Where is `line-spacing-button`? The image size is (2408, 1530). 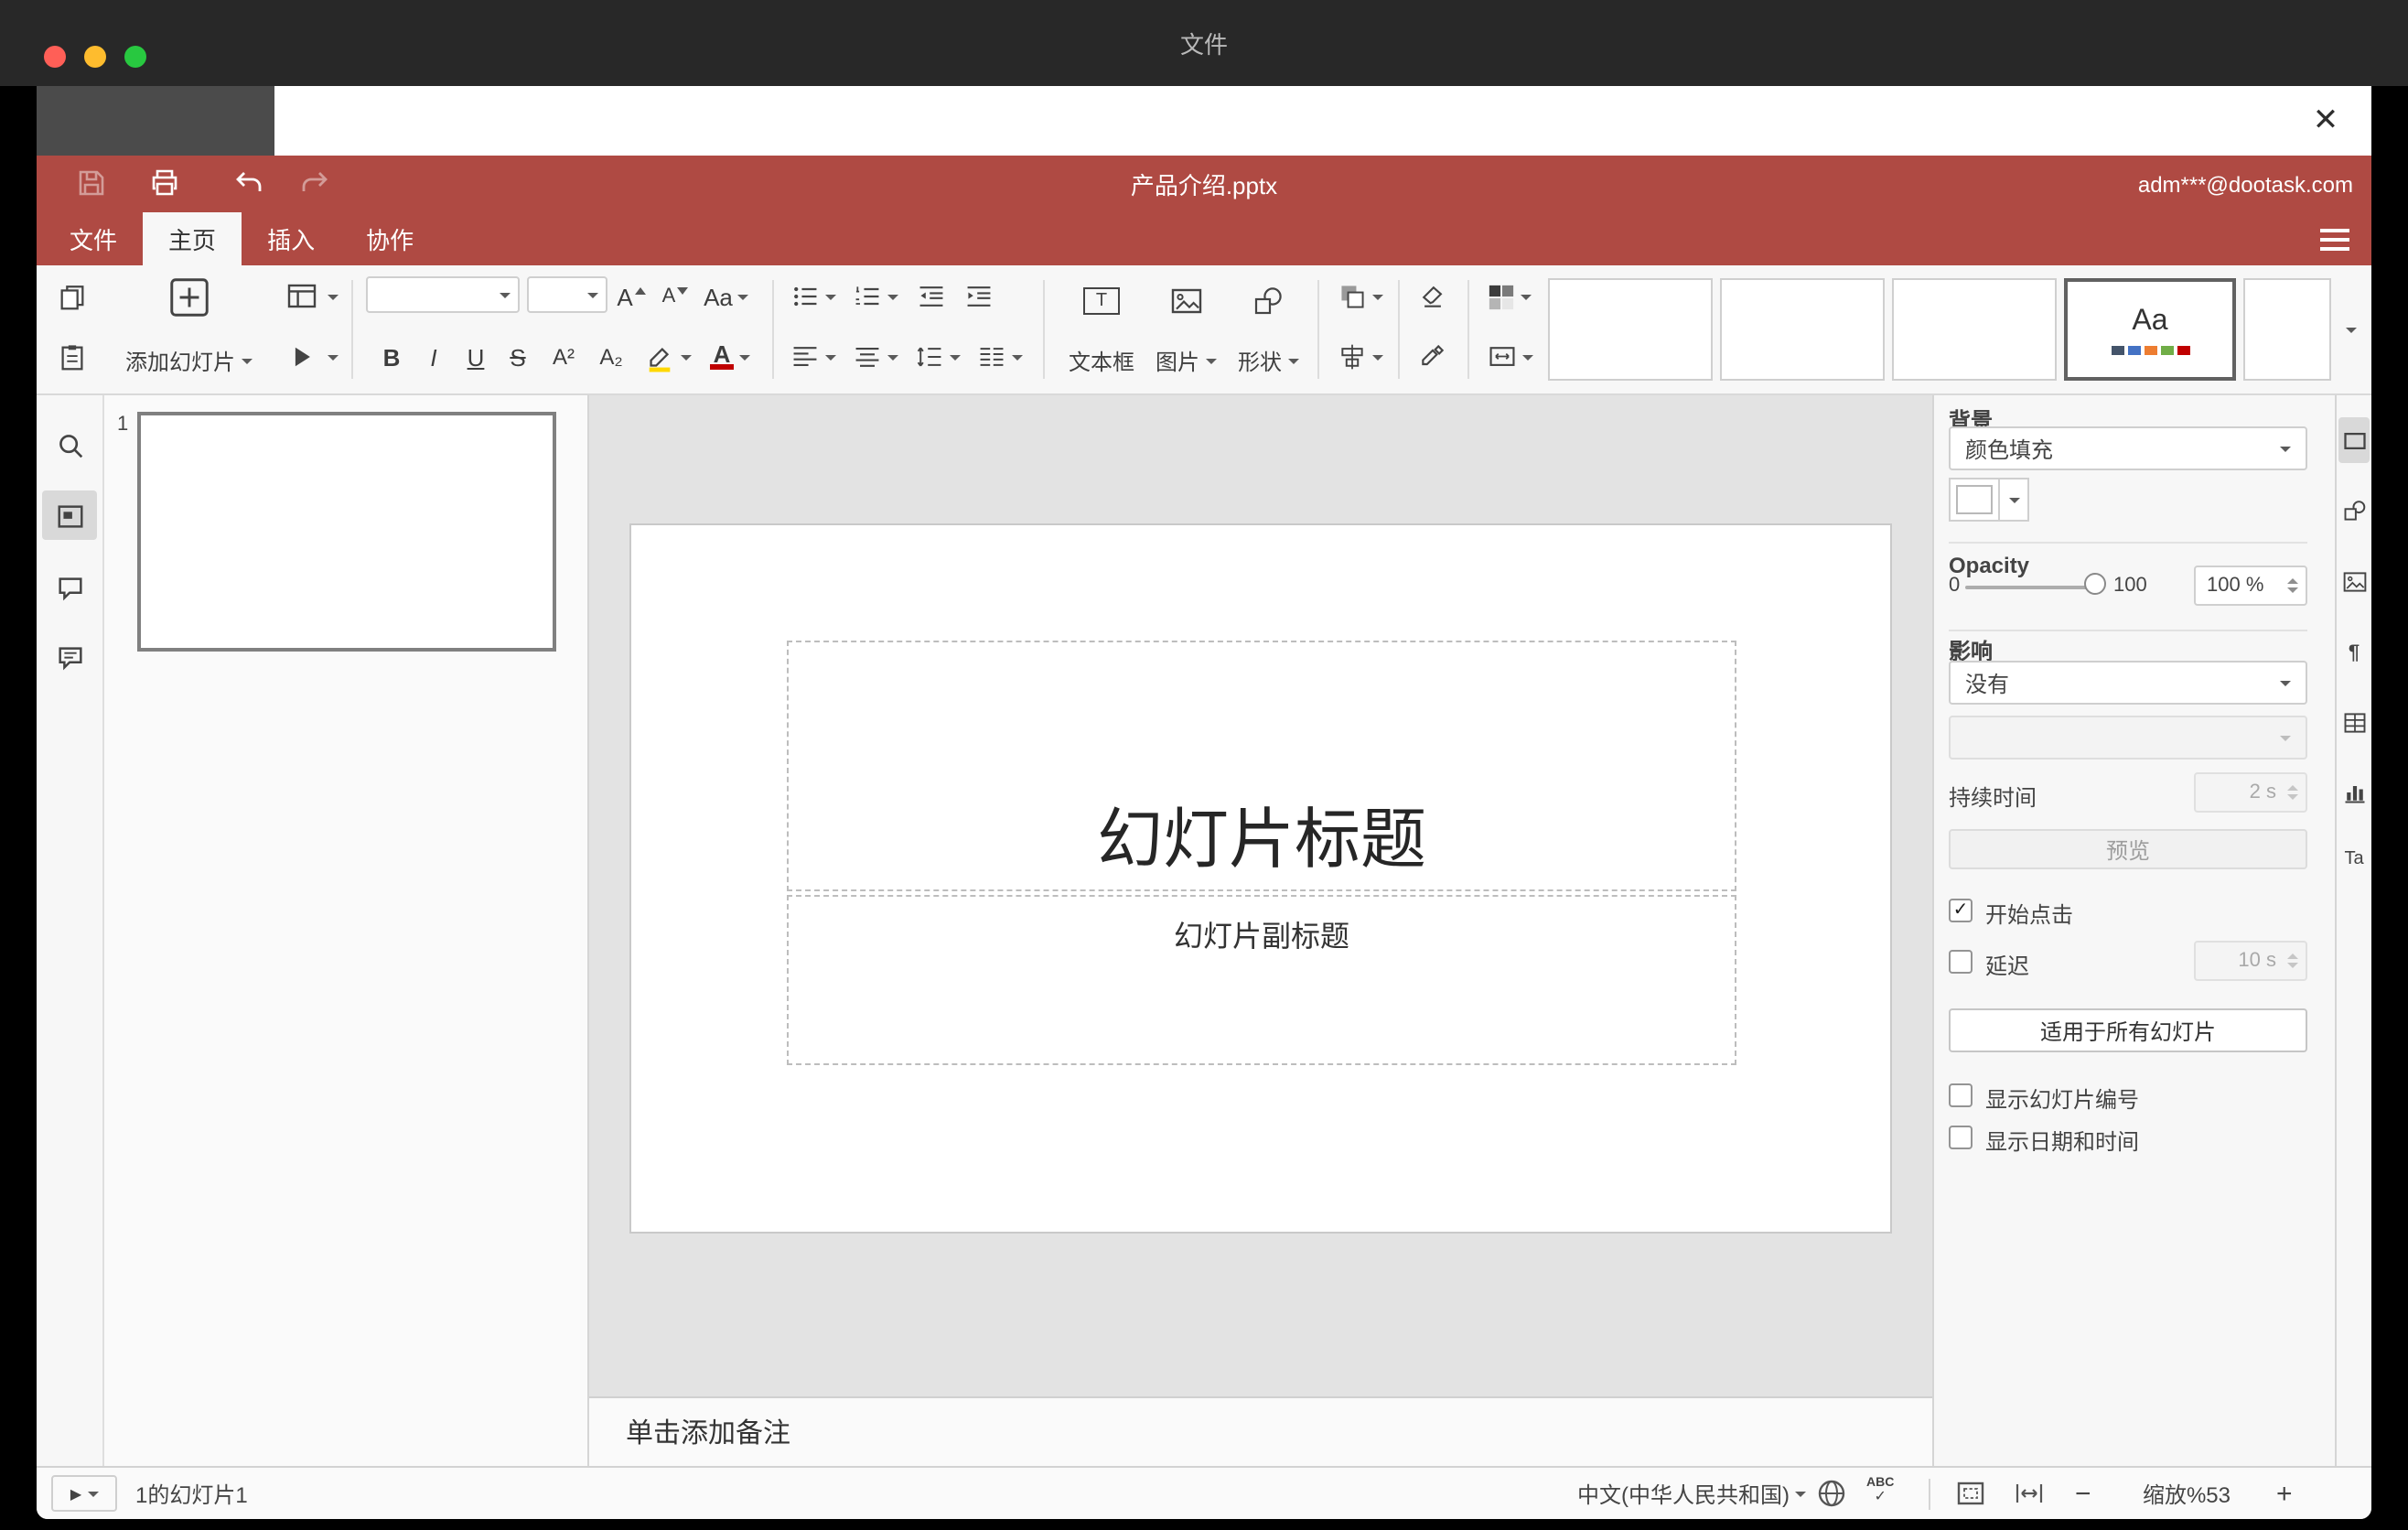 line-spacing-button is located at coordinates (936, 357).